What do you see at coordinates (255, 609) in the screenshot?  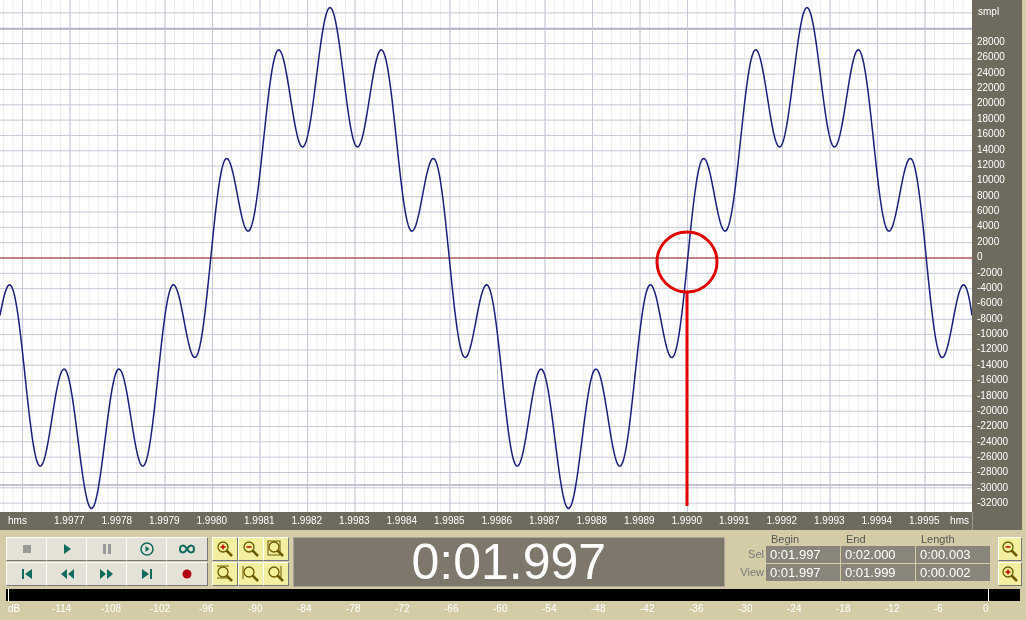 I see `meter-label: -90` at bounding box center [255, 609].